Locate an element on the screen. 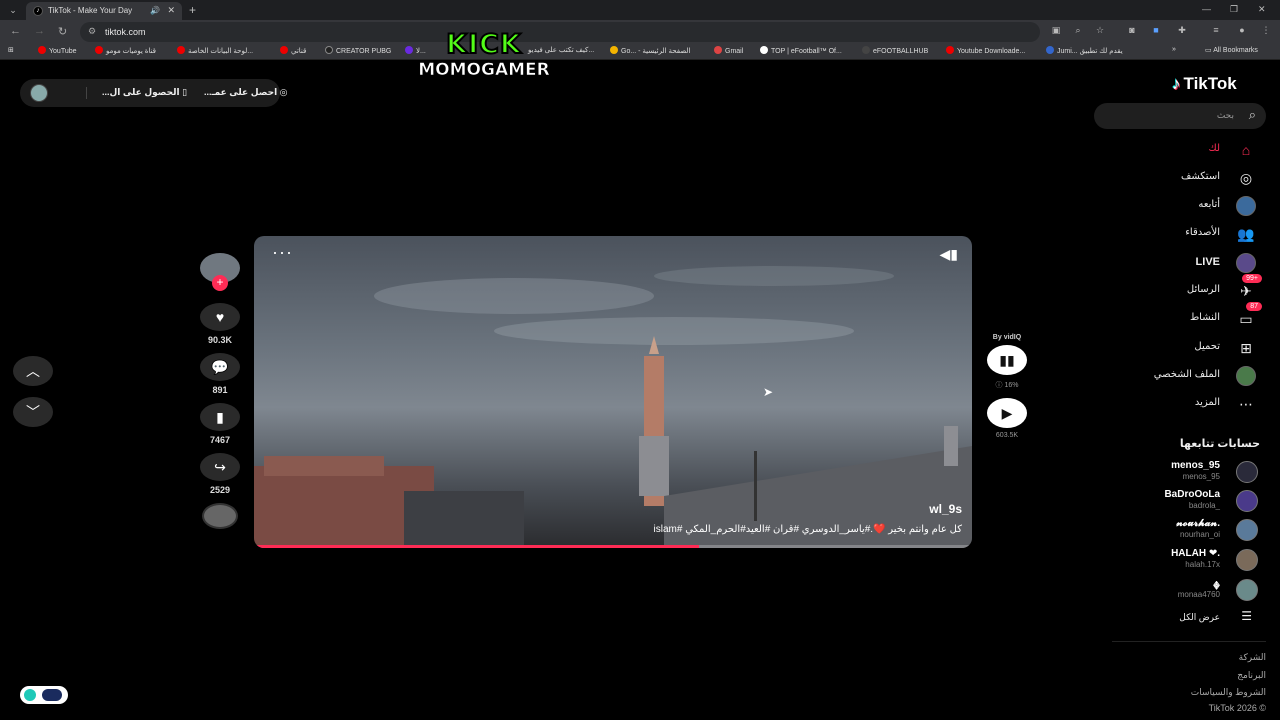  sidebar-item-profile: الملف الشخصي is located at coordinates (1182, 376).